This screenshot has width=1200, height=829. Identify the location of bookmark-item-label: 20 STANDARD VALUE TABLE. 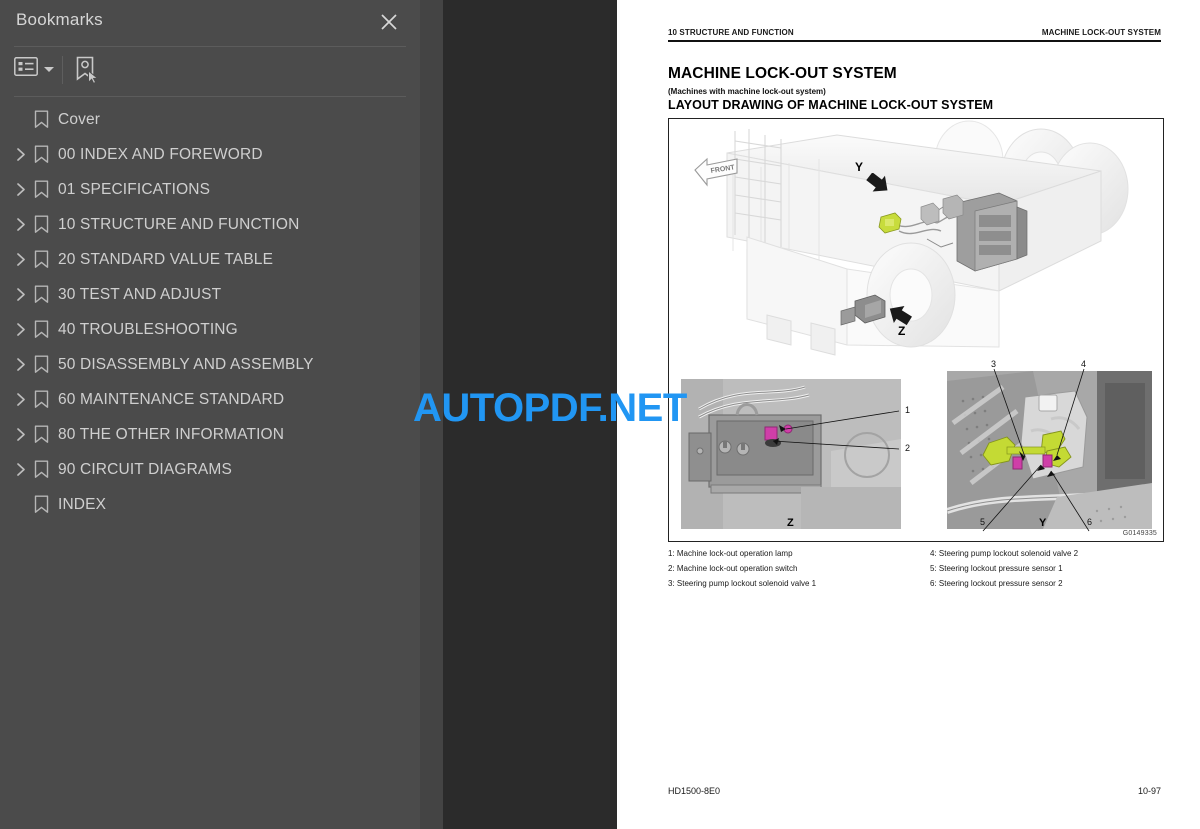
(166, 259).